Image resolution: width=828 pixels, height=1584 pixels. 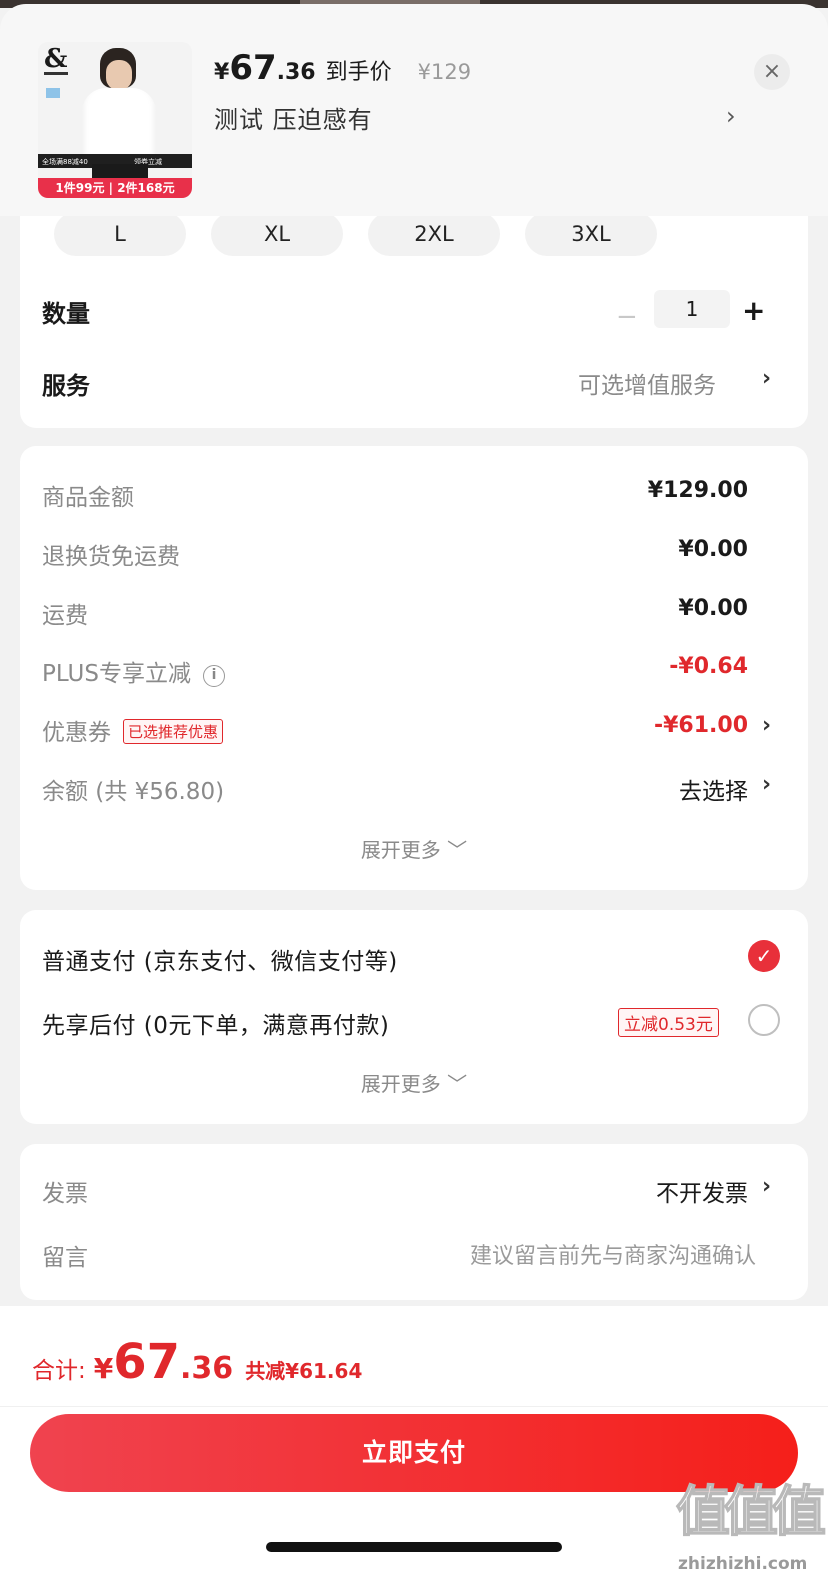 What do you see at coordinates (66, 314) in the screenshot?
I see `quantity-label: 数量` at bounding box center [66, 314].